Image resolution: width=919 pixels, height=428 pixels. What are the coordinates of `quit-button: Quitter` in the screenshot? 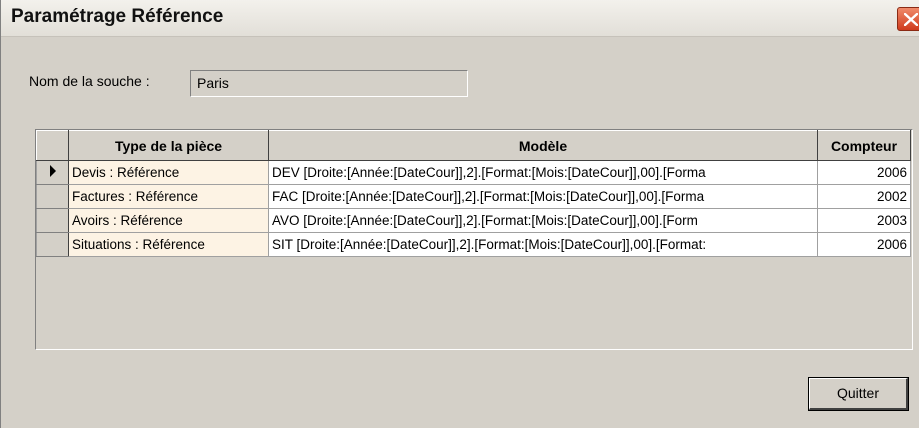 It's located at (858, 394).